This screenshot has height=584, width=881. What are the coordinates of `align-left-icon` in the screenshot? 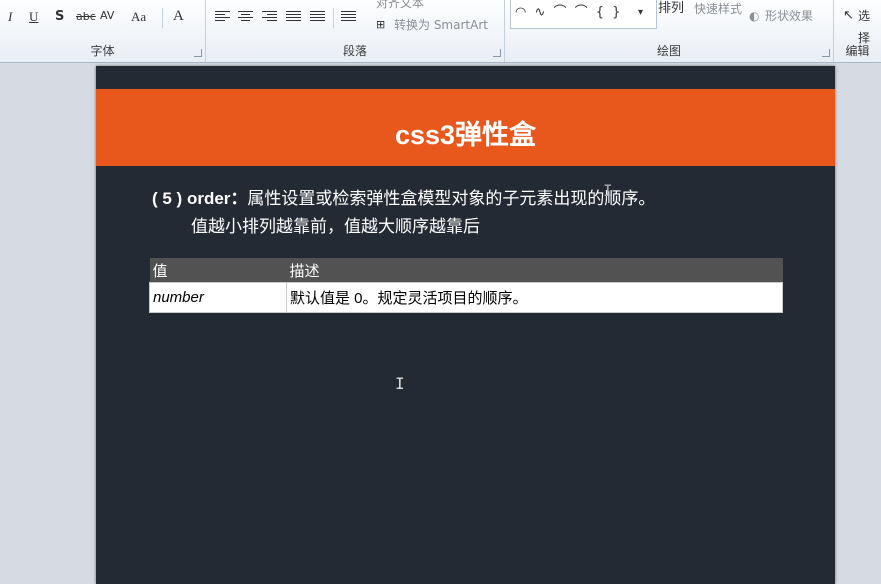 It's located at (222, 17).